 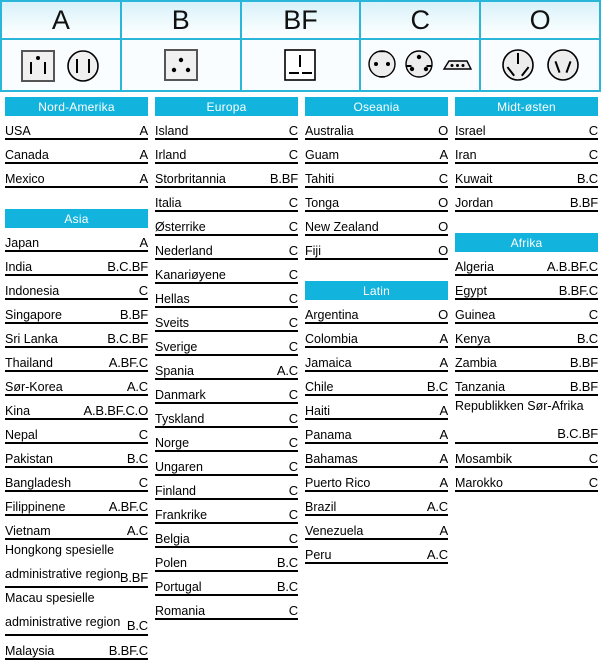 I want to click on country-name: Venezuela, so click(x=334, y=530).